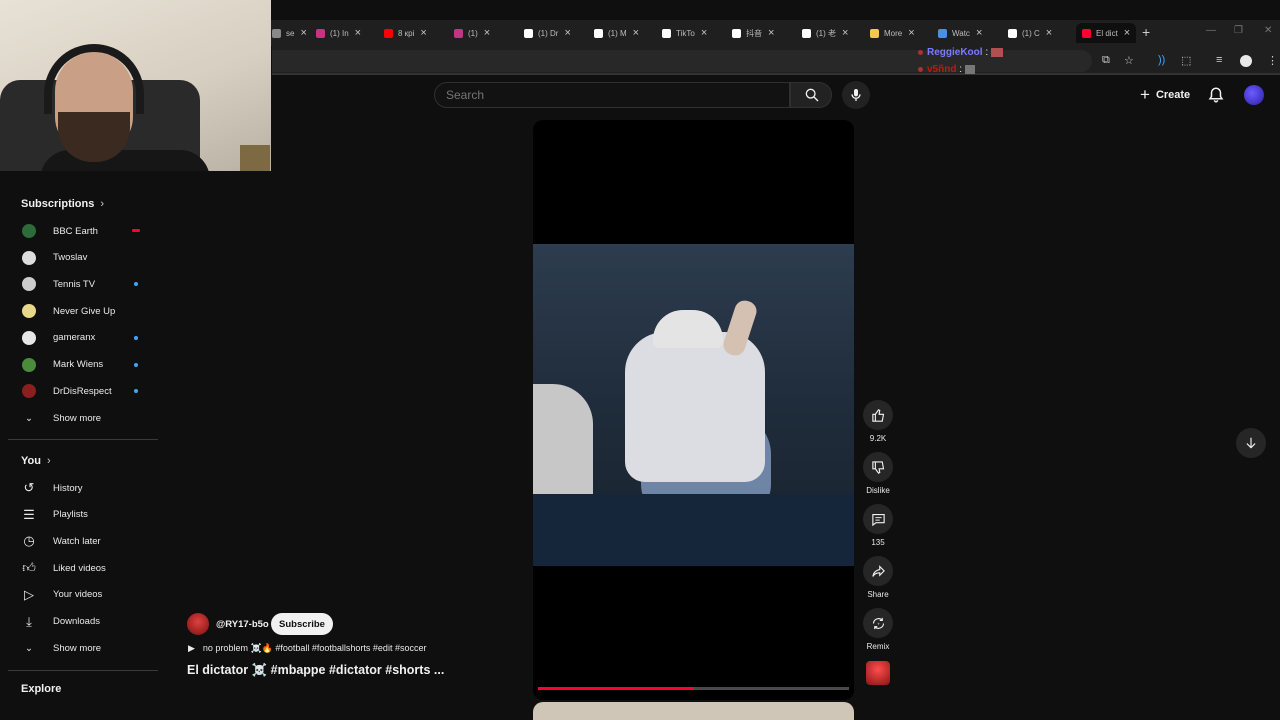 The height and width of the screenshot is (720, 1280). Describe the element at coordinates (76, 621) in the screenshot. I see `you-item-label: Downloads` at that location.